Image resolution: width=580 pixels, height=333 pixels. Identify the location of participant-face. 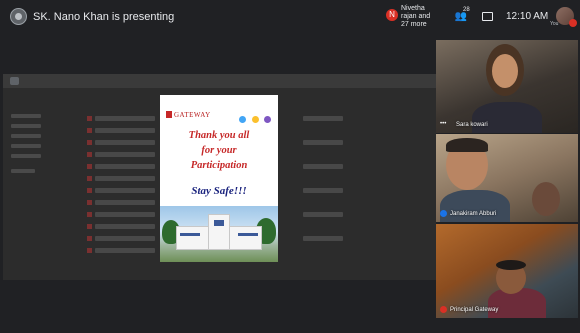
(505, 71).